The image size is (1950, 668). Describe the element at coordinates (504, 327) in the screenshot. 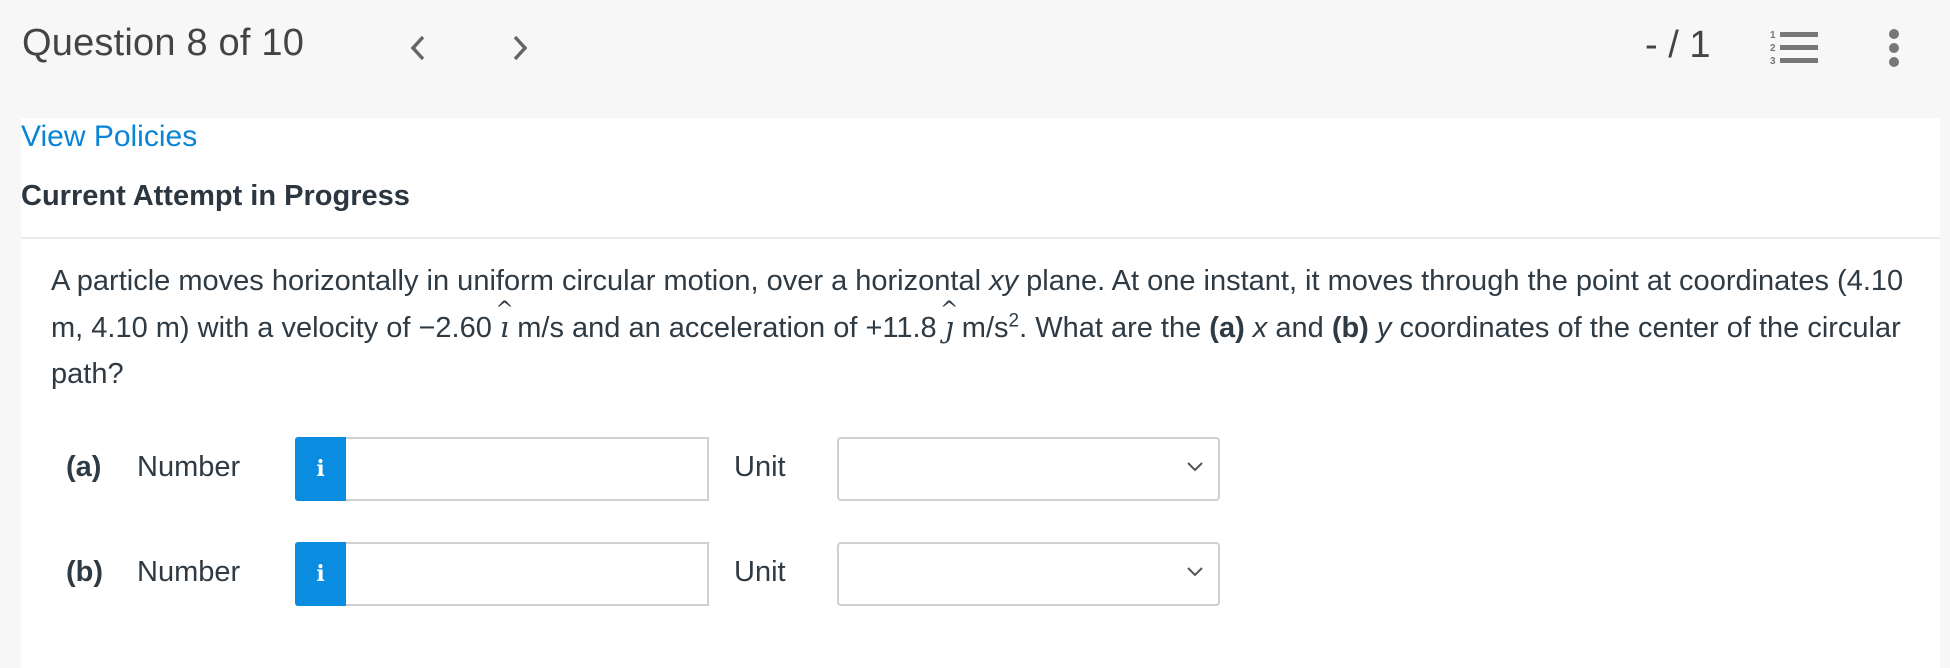

I see `i-hat-unit-vector: ı` at that location.